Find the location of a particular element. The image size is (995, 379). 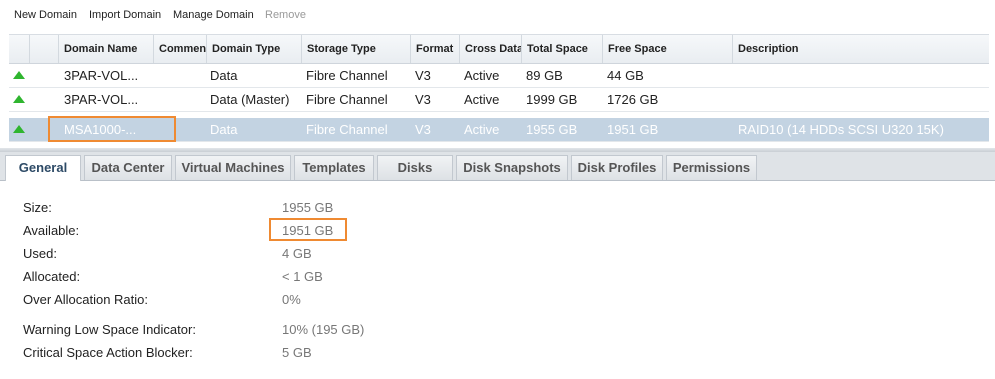

tab-data-center: Data Center is located at coordinates (128, 167).